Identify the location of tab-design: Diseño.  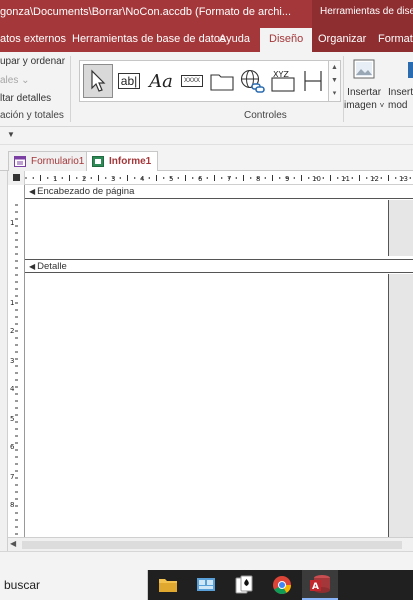
(286, 40).